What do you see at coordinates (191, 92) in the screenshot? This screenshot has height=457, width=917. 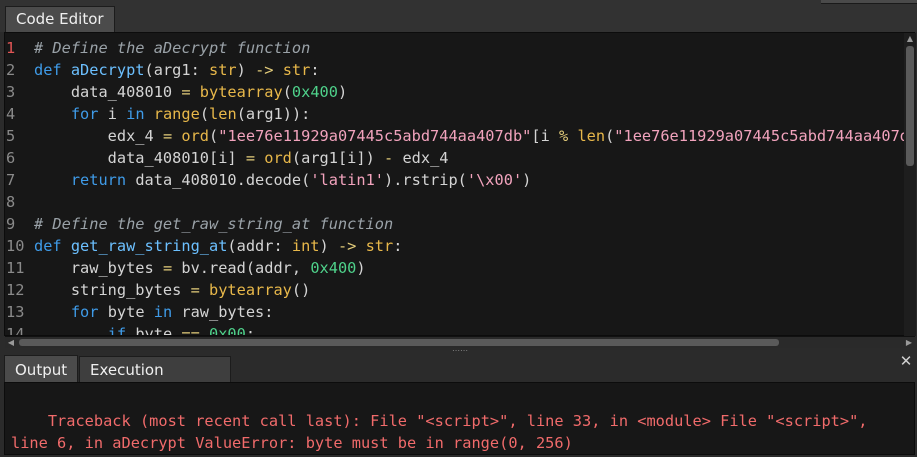 I see `code-text: data_408010 = bytearray(0x400)` at bounding box center [191, 92].